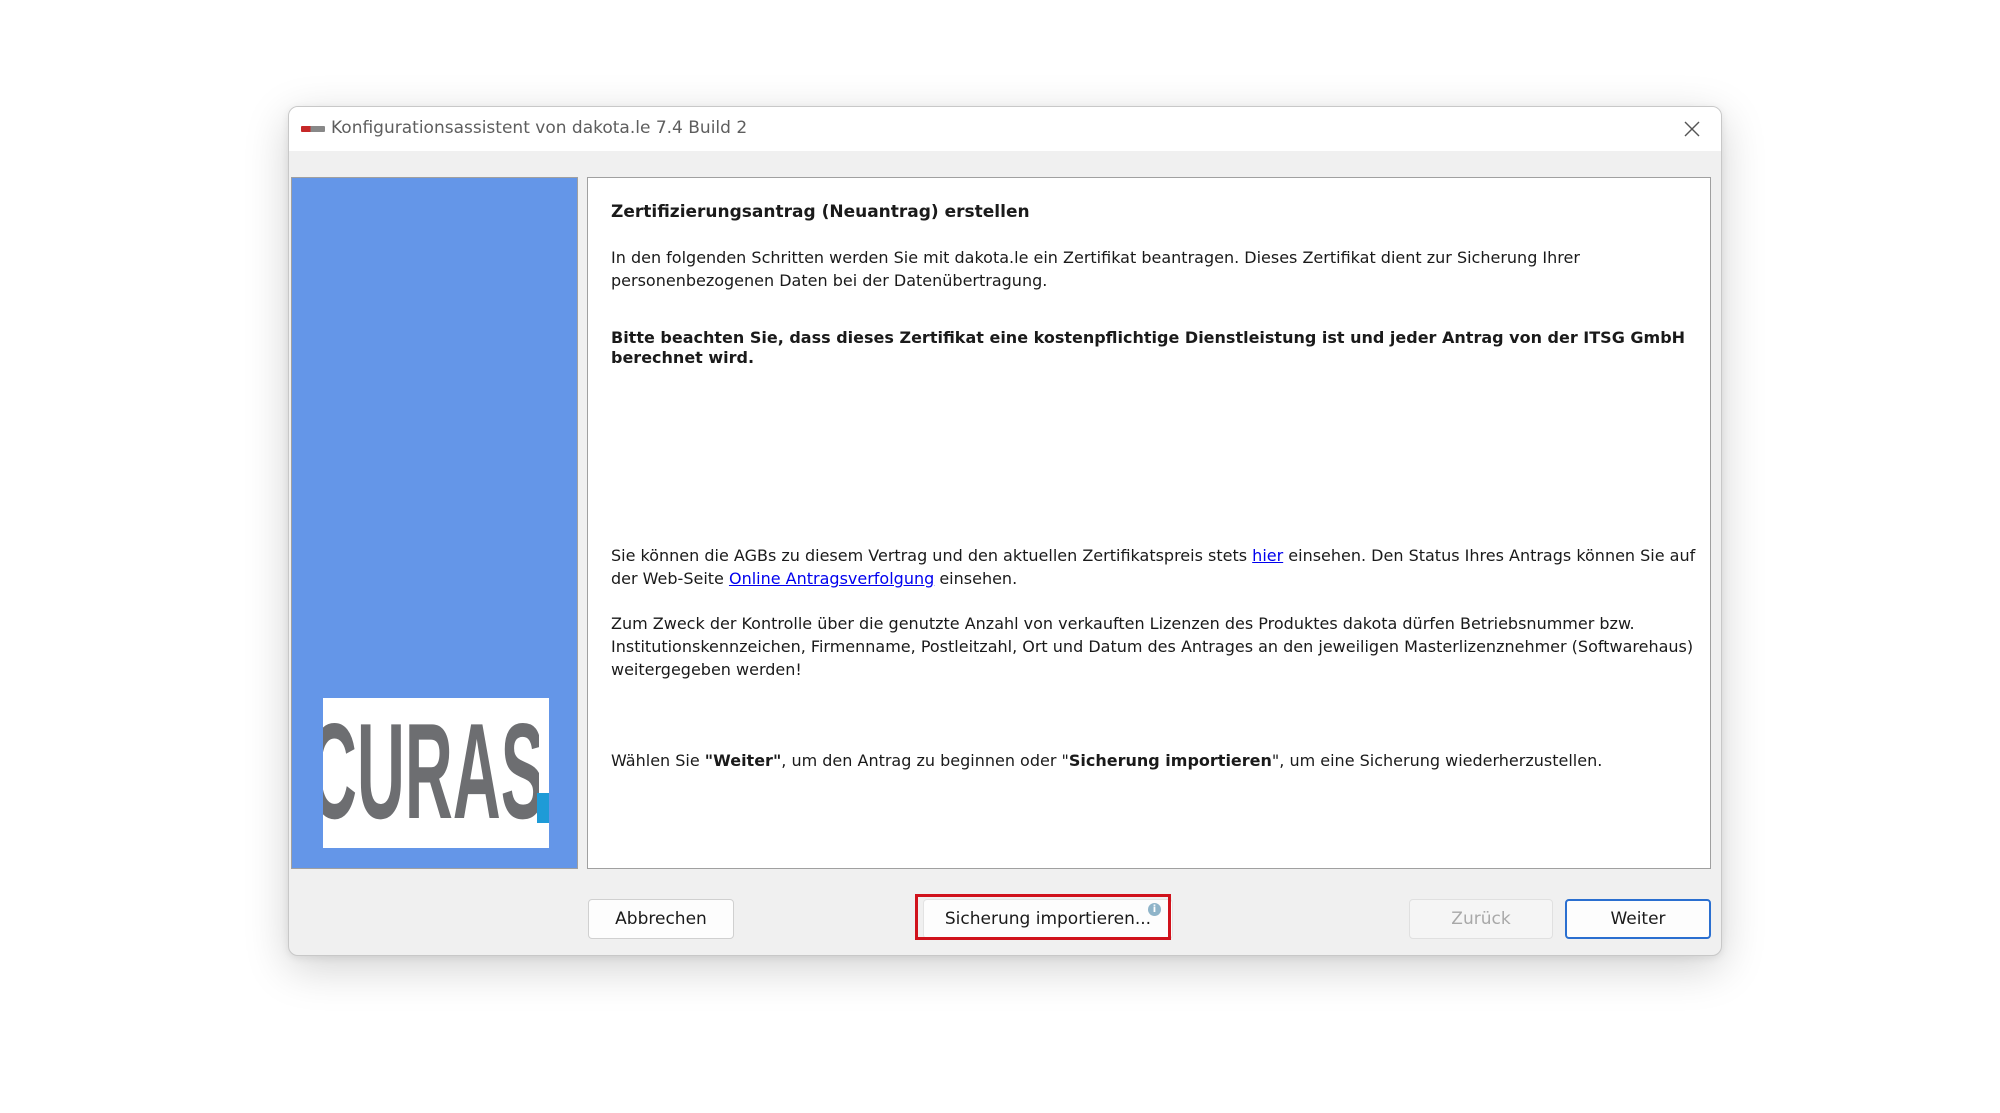 This screenshot has height=1113, width=2000. I want to click on close-icon, so click(1692, 129).